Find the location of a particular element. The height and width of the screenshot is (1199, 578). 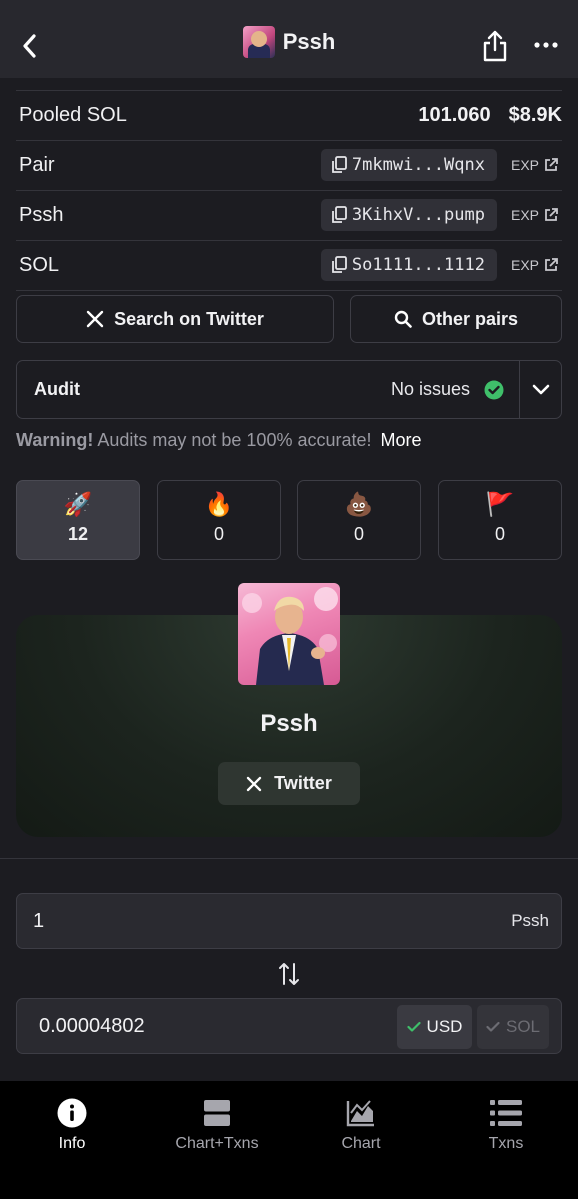

nav-txns: Txns is located at coordinates (506, 1125).